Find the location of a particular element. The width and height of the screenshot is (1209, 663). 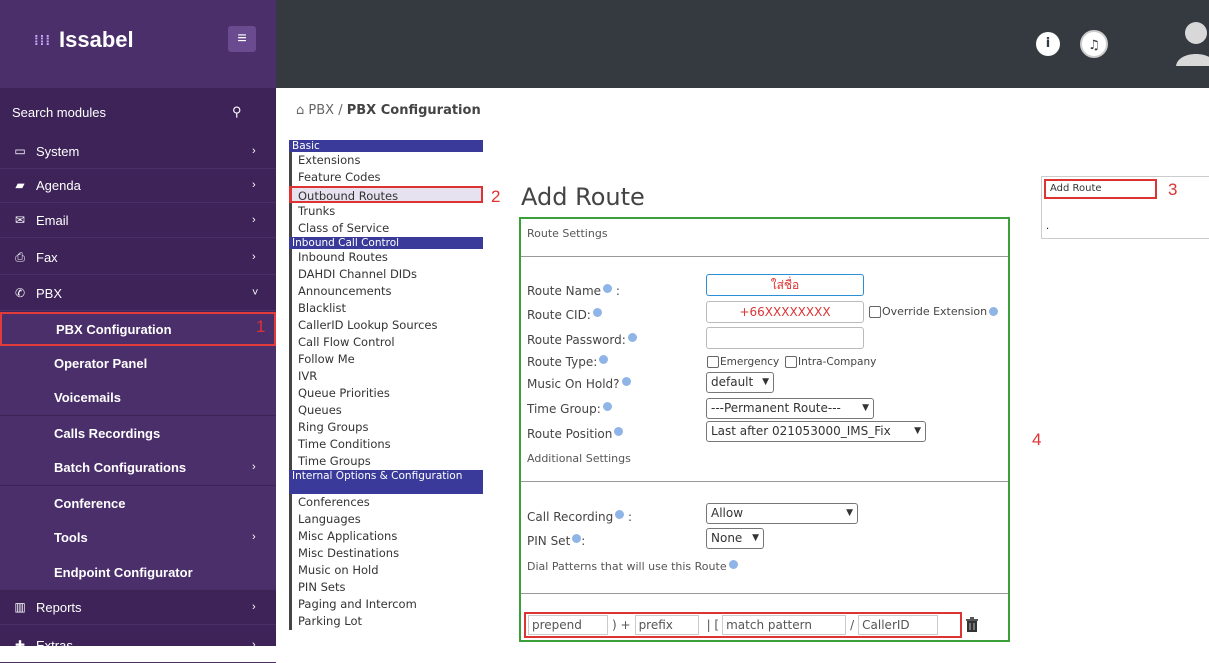

callerid-input: CallerID is located at coordinates (898, 625).